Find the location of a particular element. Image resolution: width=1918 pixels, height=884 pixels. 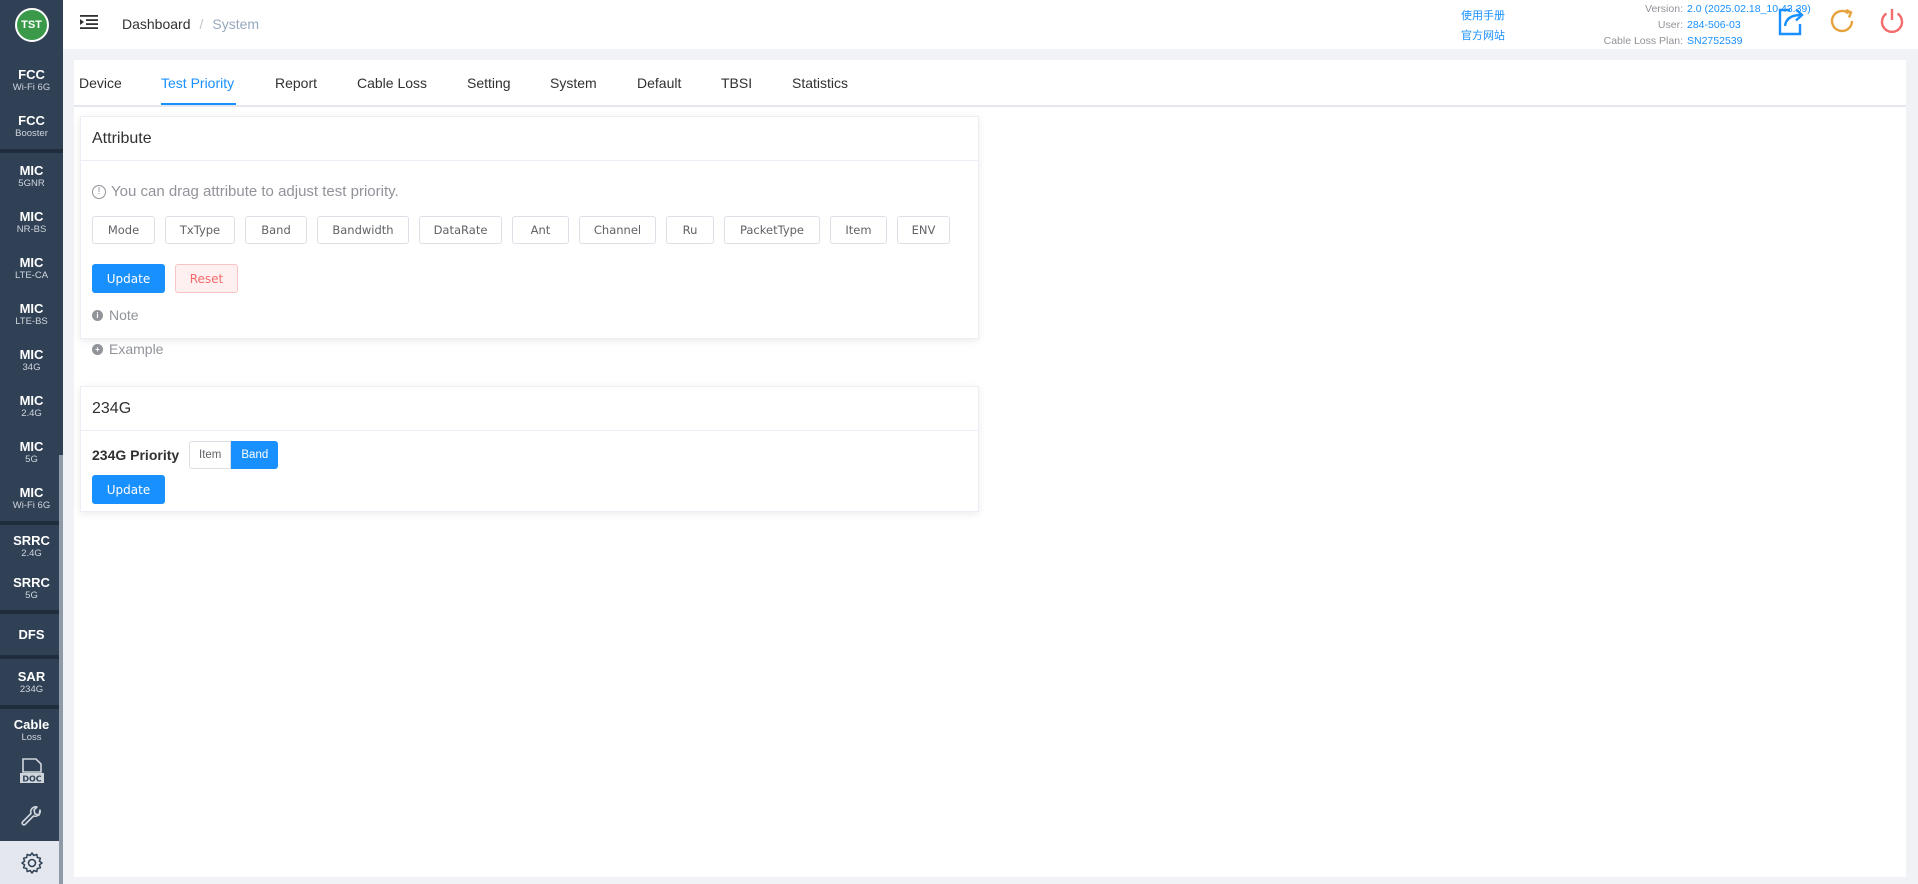

sidebar-item-mic-lteca: MIC LTE-CA is located at coordinates (31, 268).